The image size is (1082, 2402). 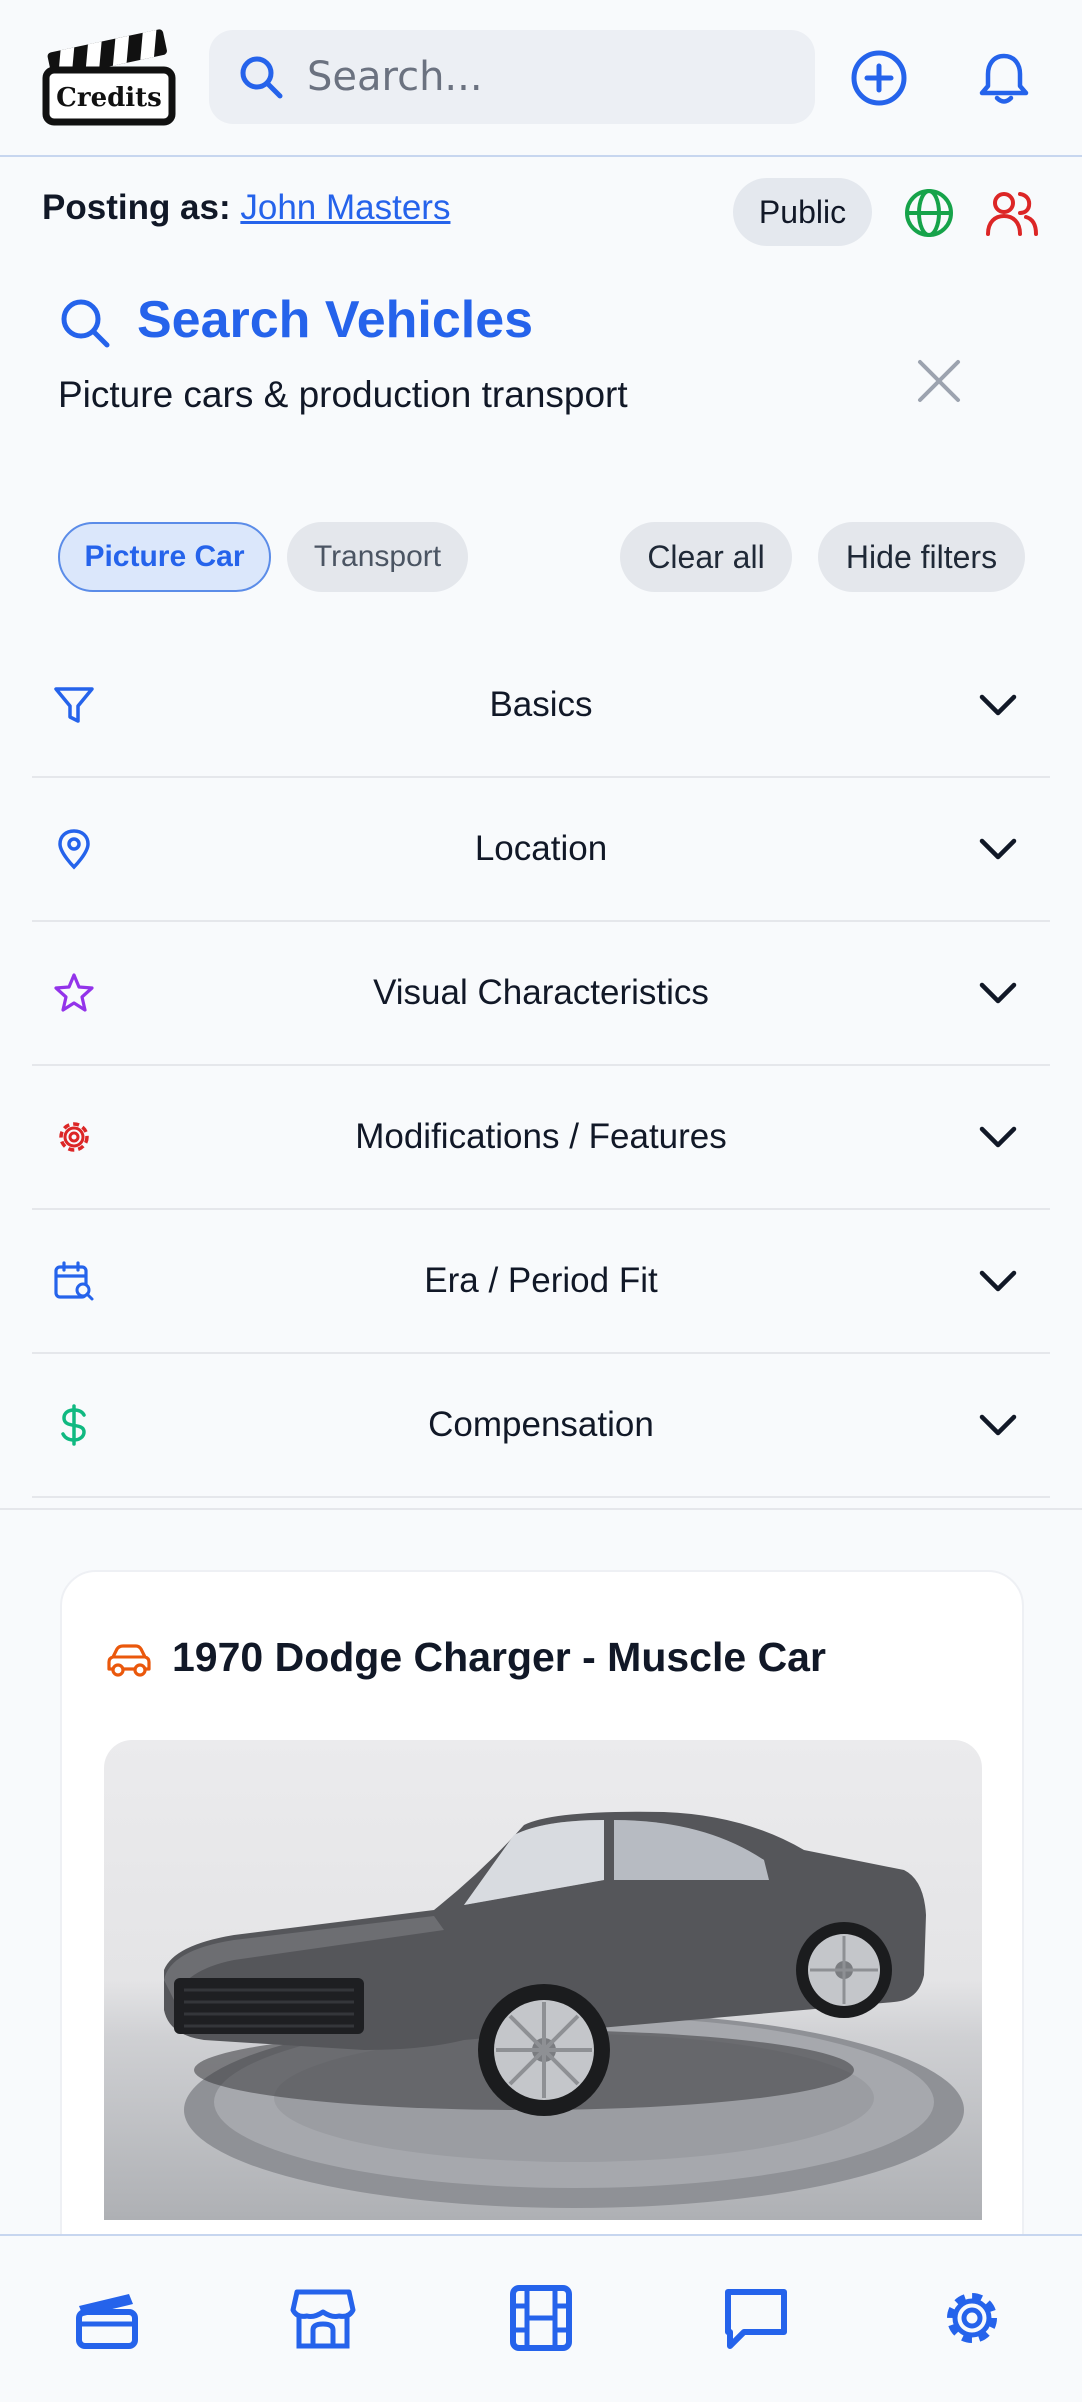 What do you see at coordinates (136, 207) in the screenshot?
I see `posting-label: Posting as:` at bounding box center [136, 207].